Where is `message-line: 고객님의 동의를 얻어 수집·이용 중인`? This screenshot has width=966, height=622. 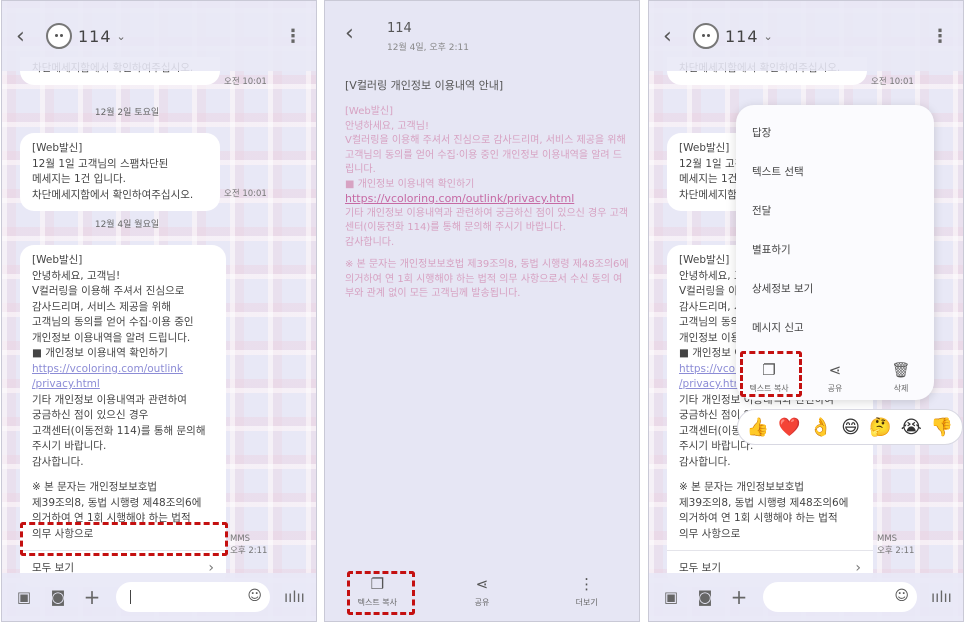
message-line: 고객님의 동의를 얻어 수집·이용 중인 is located at coordinates (113, 322).